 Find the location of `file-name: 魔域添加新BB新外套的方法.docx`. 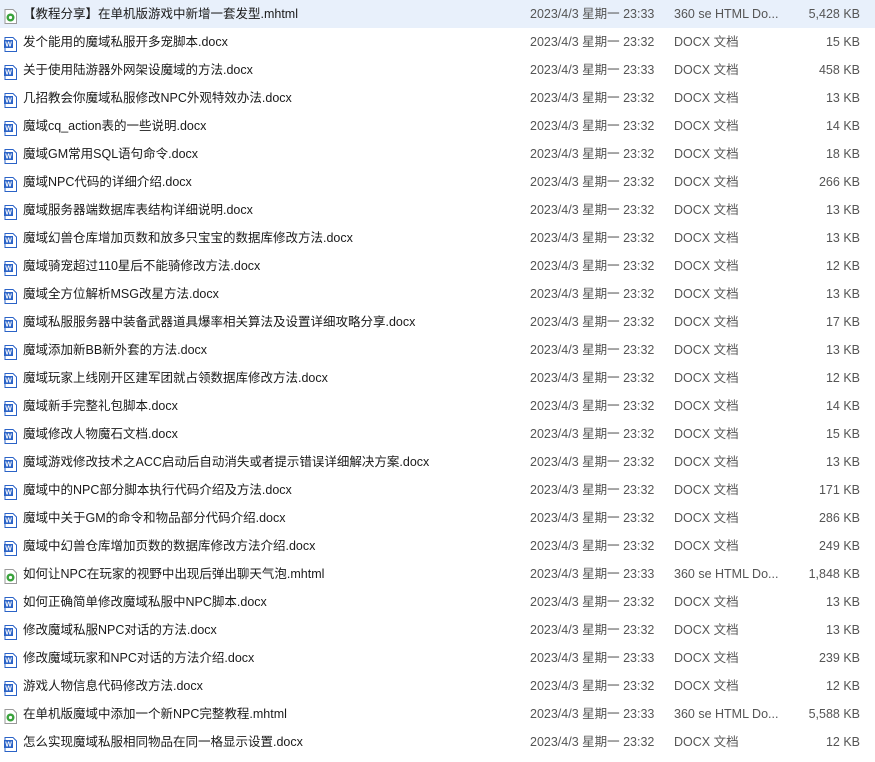

file-name: 魔域添加新BB新外套的方法.docx is located at coordinates (115, 350).